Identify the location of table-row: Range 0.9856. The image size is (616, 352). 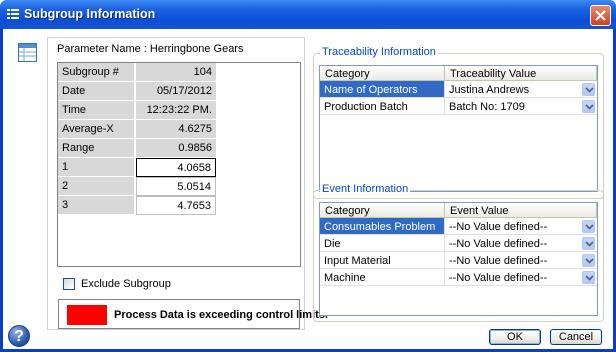
(137, 148).